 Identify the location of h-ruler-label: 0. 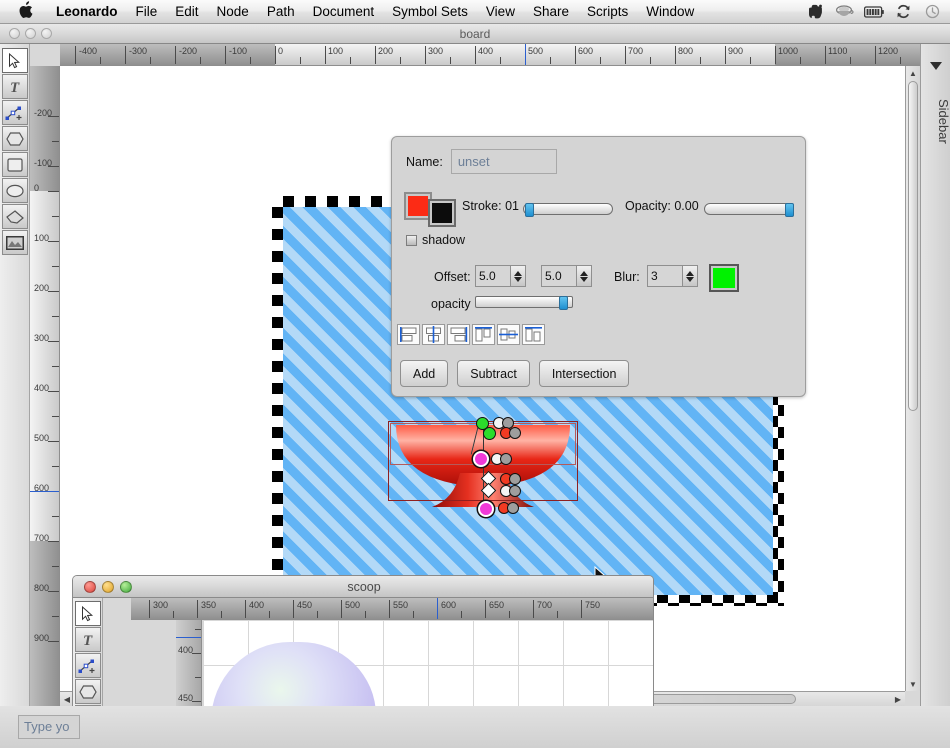
(281, 51).